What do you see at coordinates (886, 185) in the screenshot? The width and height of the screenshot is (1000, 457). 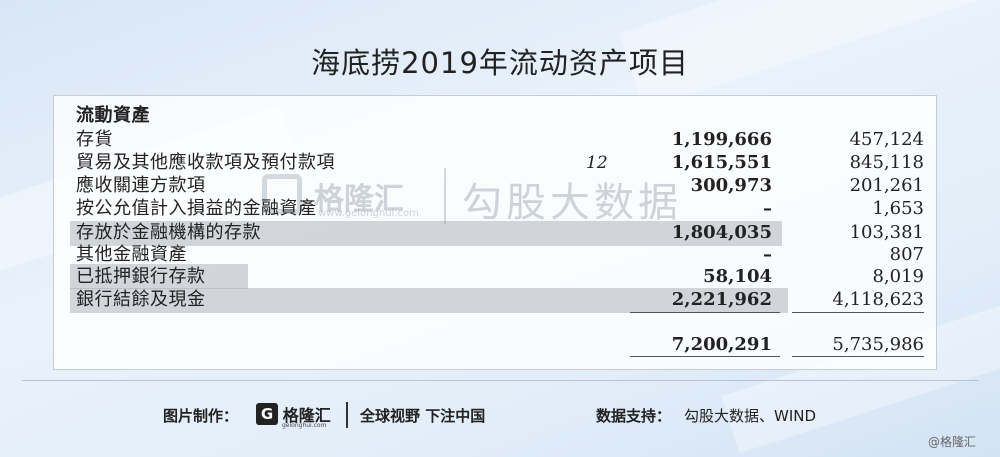 I see `row-prior: 201,261` at bounding box center [886, 185].